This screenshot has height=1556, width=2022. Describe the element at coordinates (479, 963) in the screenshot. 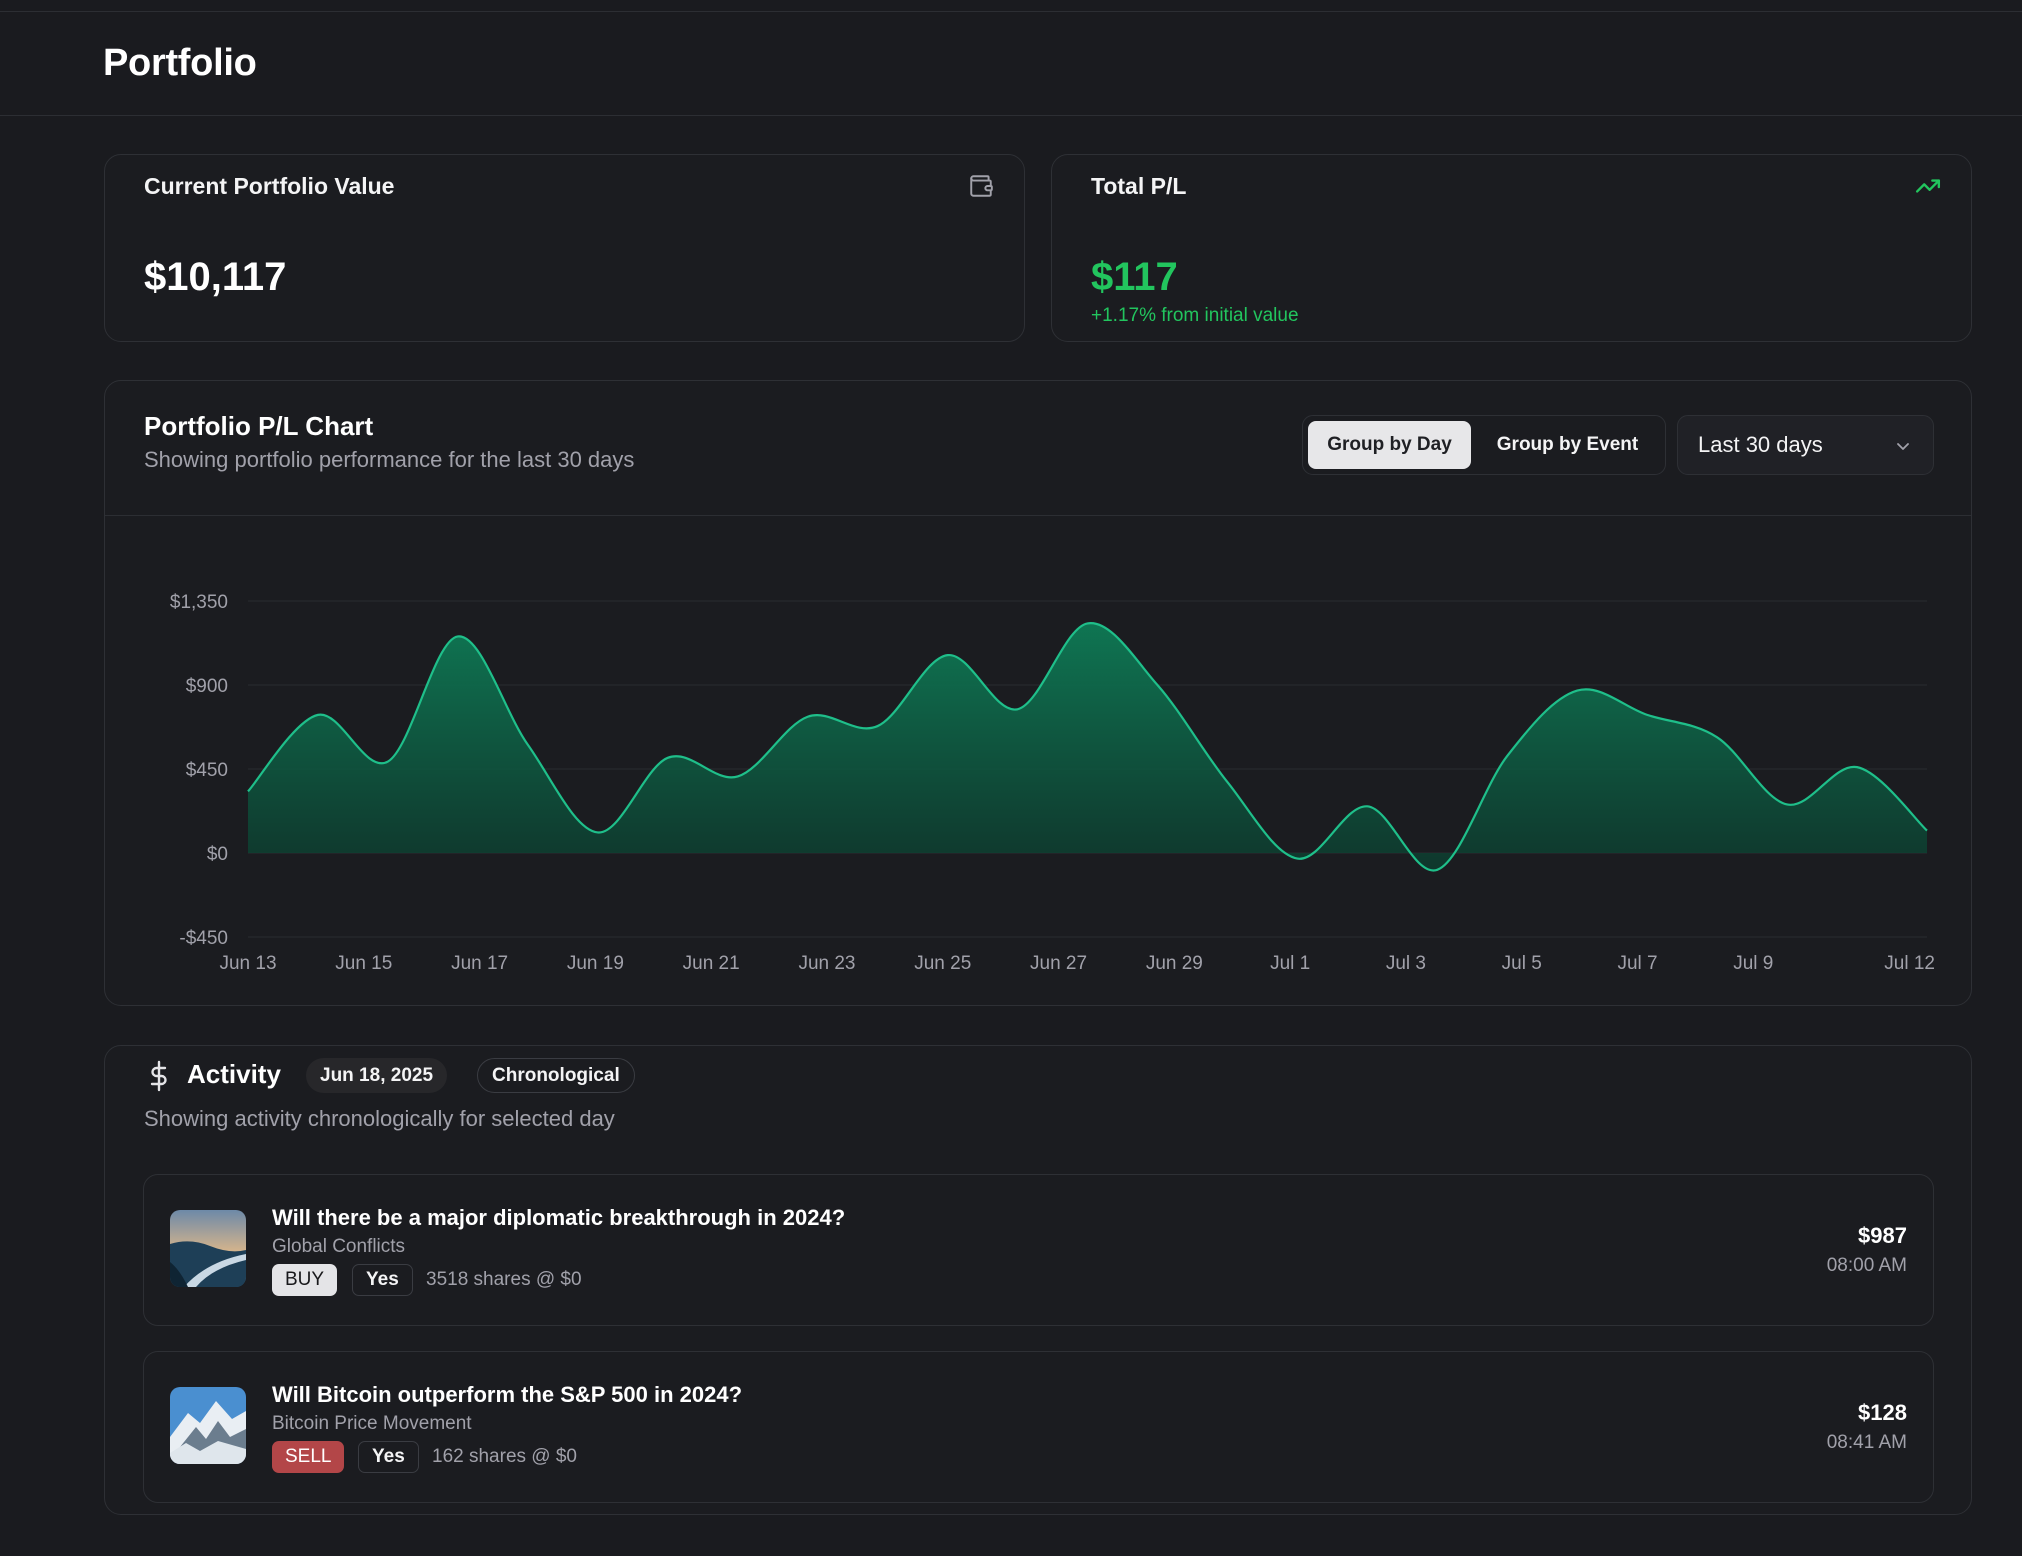

I see `x-tick-label: Jun 17` at that location.